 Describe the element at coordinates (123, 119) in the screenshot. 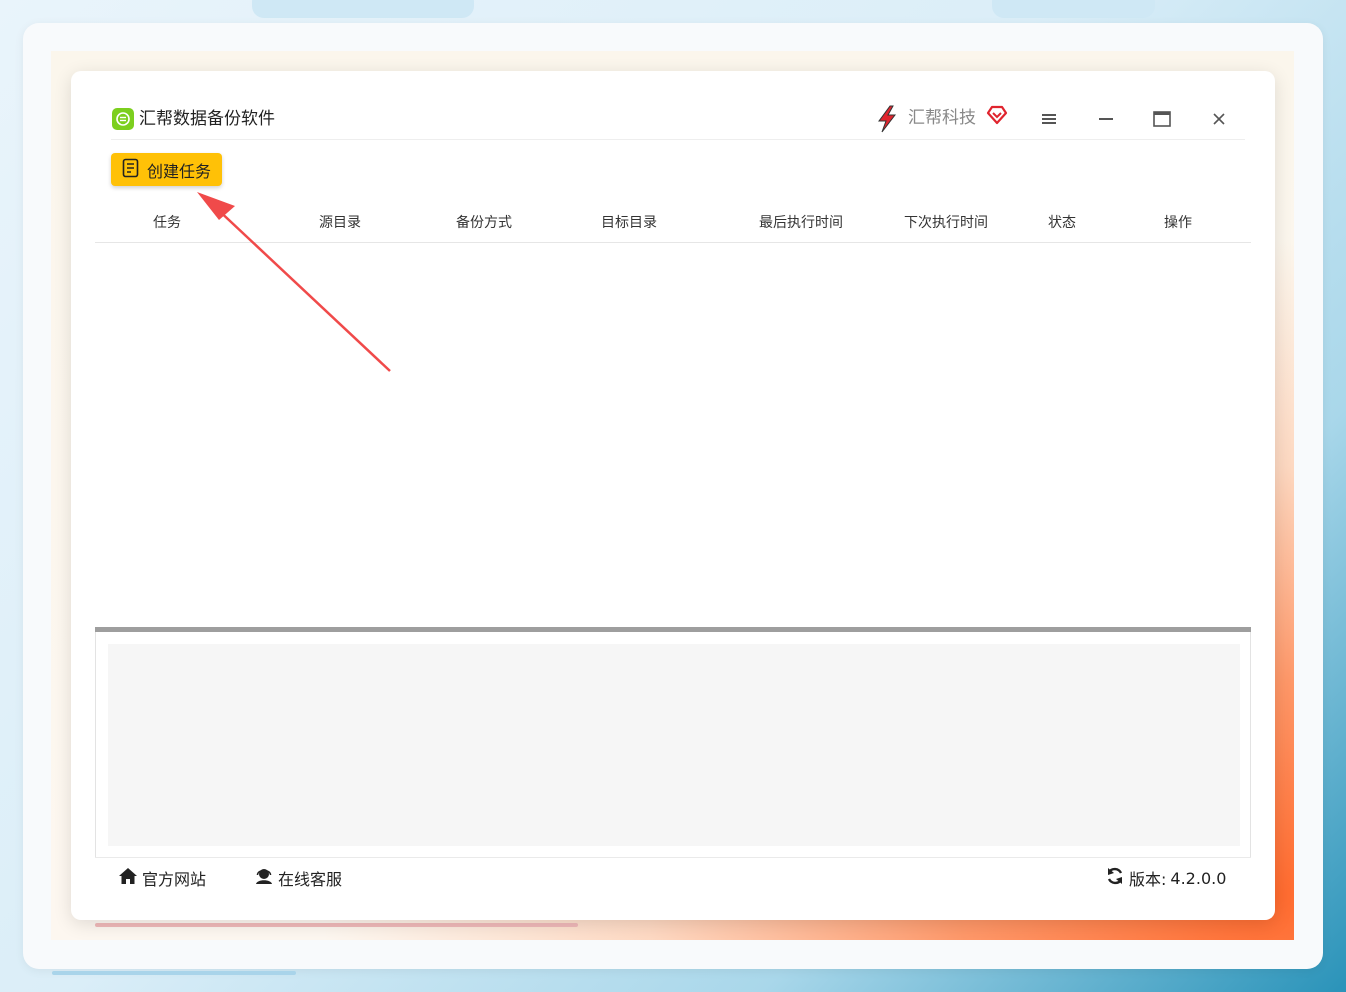

I see `green-chat-icon` at that location.